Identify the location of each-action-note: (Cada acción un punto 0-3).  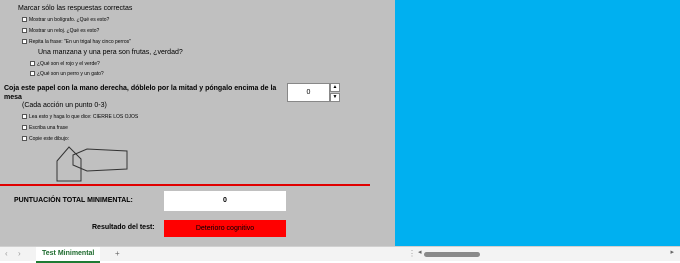
(64, 105).